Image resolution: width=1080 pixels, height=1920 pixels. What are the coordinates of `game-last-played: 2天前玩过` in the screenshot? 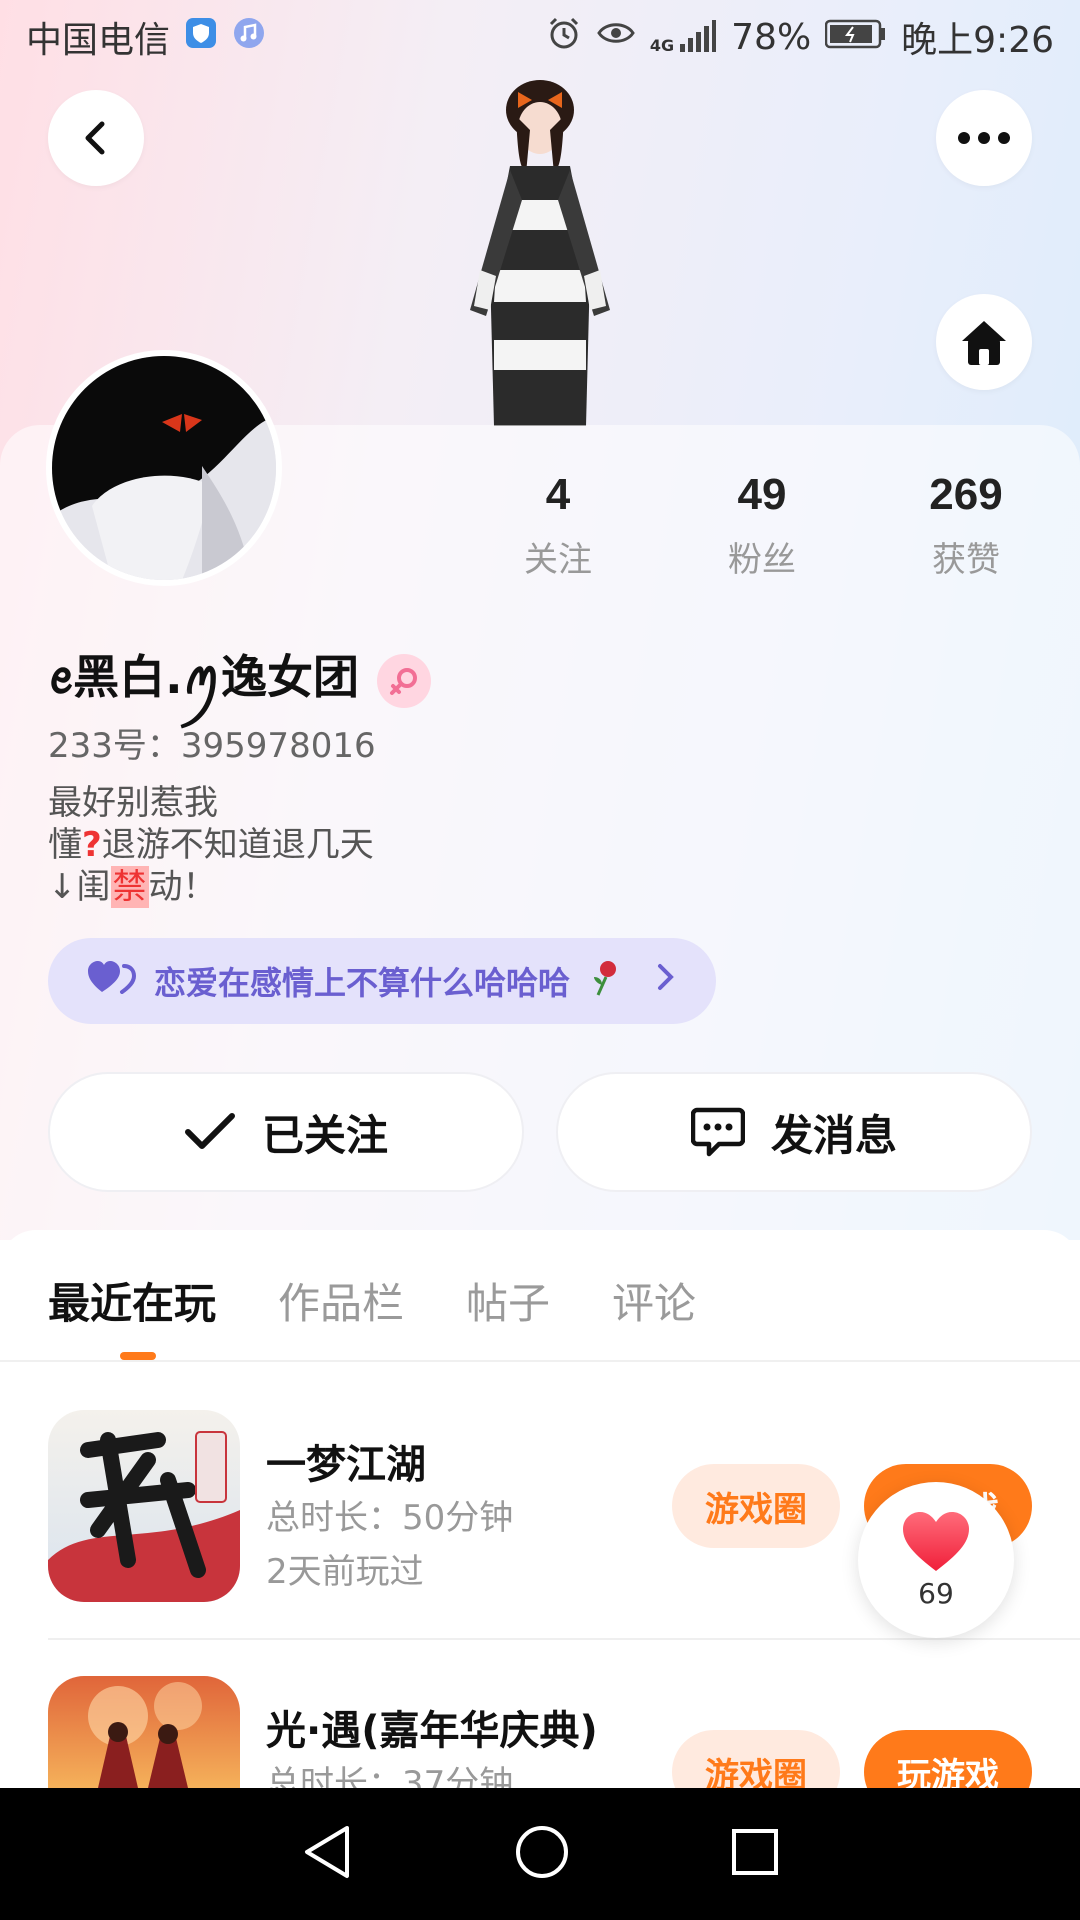 It's located at (345, 1572).